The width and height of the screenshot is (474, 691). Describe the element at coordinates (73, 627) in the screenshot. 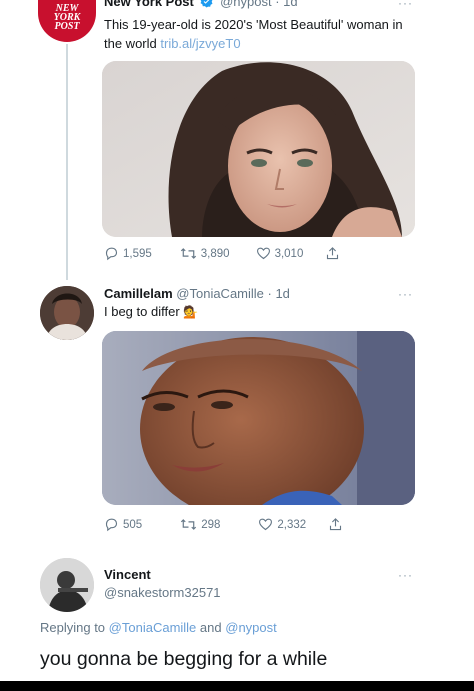

I see `replying-to-prefix: Replying to` at that location.